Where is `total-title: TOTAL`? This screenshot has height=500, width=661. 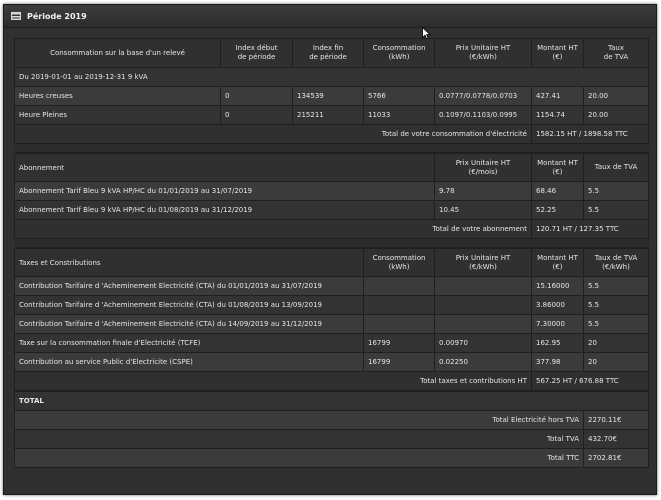
total-title: TOTAL is located at coordinates (331, 401).